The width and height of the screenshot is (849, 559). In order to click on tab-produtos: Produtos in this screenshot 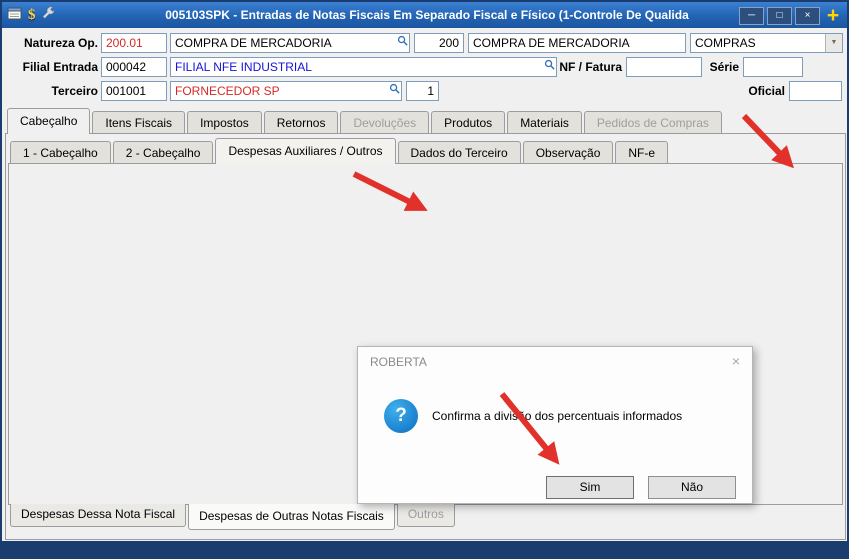, I will do `click(468, 122)`.